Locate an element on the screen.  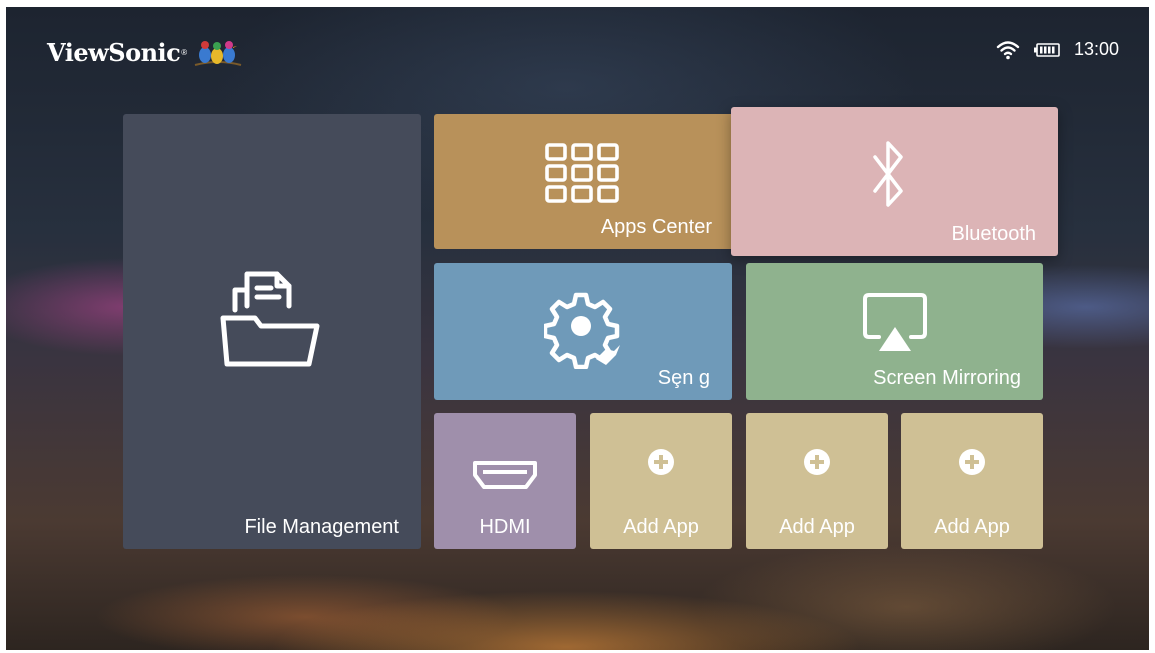
viewsonic-logo: ViewSonic ® is located at coordinates (145, 52).